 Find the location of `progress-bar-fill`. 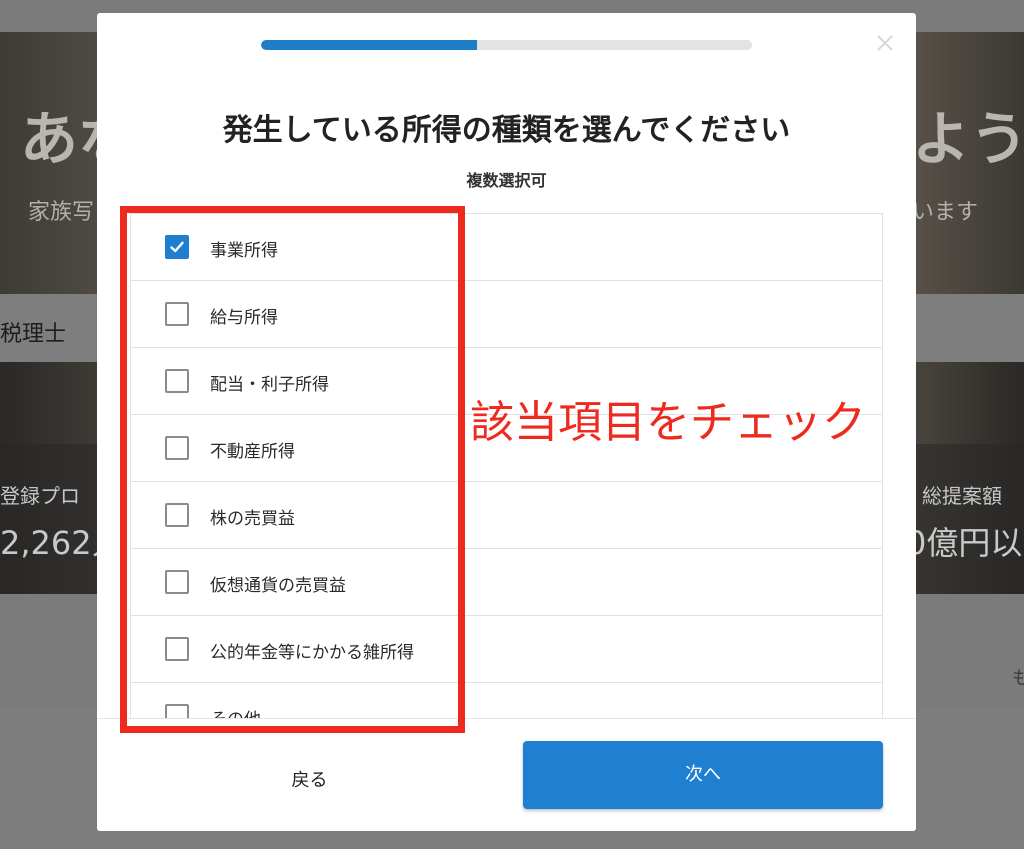

progress-bar-fill is located at coordinates (369, 45).